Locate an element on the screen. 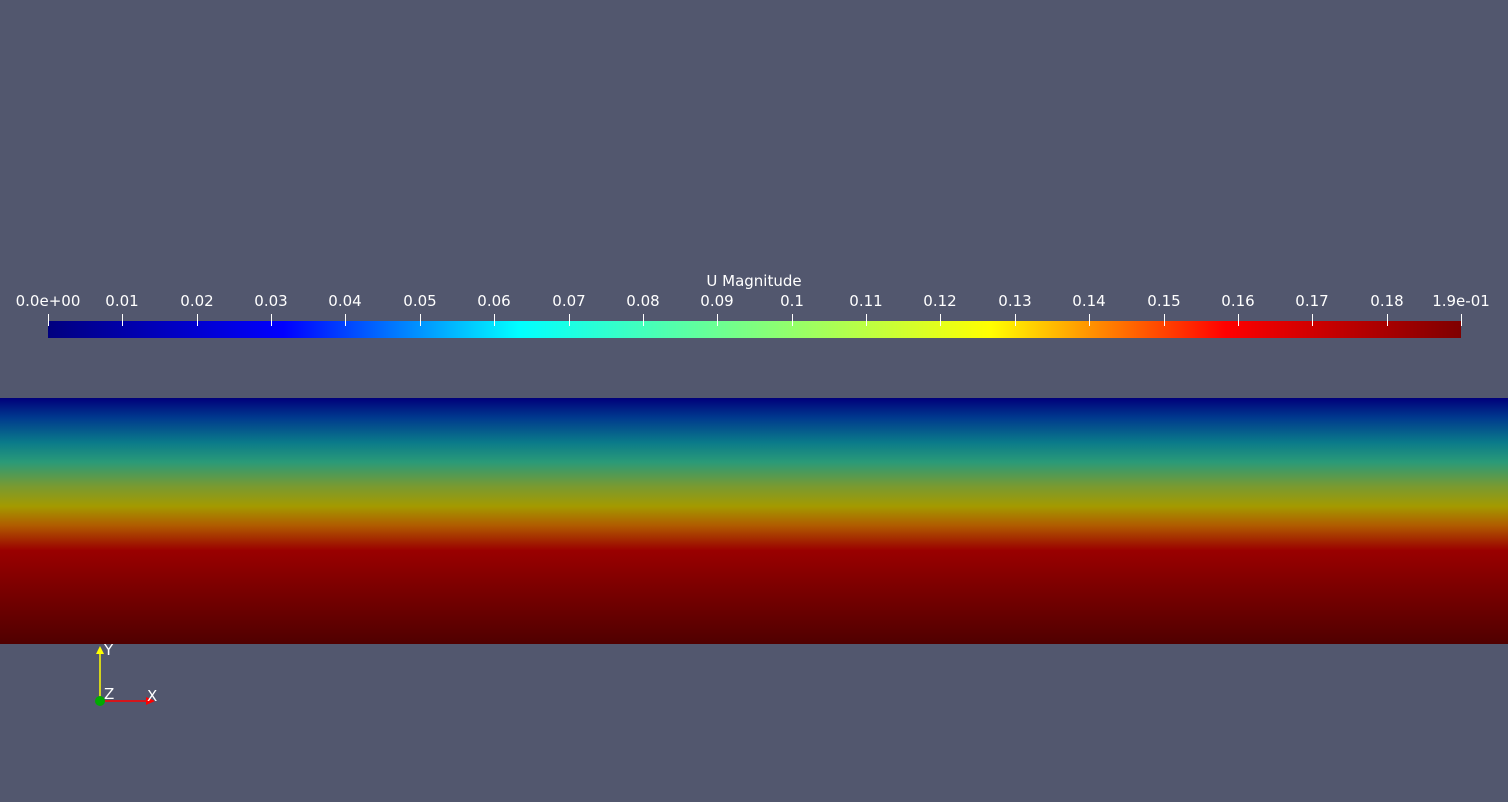 Image resolution: width=1508 pixels, height=802 pixels. colorbar-tick-label: 0.13 is located at coordinates (1015, 301).